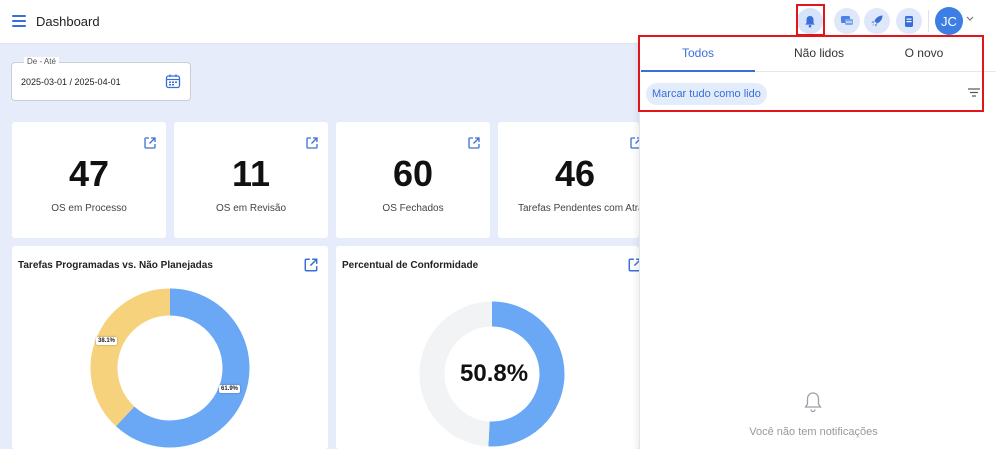 The image size is (996, 449). Describe the element at coordinates (71, 82) in the screenshot. I see `date-range-value: 2025-03-01 / 2025-04-01` at that location.